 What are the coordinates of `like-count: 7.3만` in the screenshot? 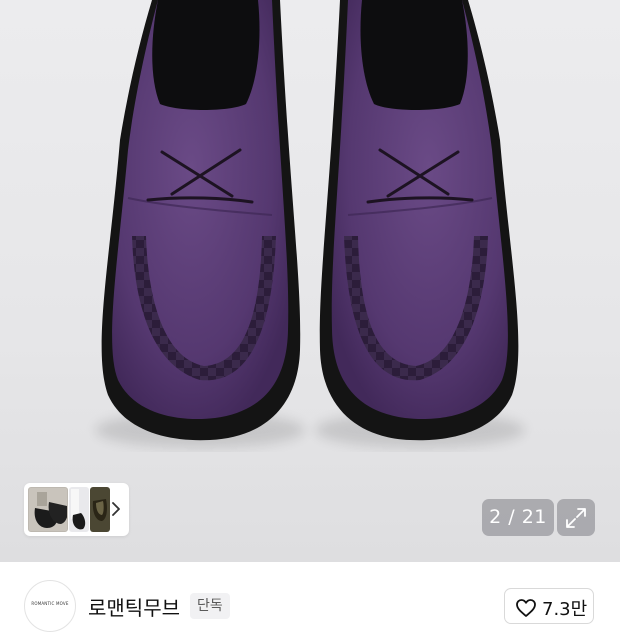 It's located at (565, 609).